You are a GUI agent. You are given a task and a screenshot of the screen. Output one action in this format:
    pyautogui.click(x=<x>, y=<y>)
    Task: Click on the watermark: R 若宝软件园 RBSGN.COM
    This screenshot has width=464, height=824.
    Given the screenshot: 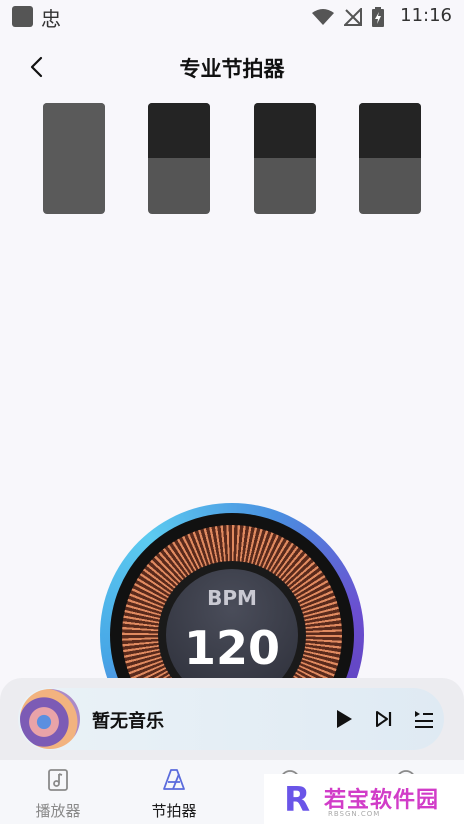 What is the action you would take?
    pyautogui.click(x=364, y=799)
    